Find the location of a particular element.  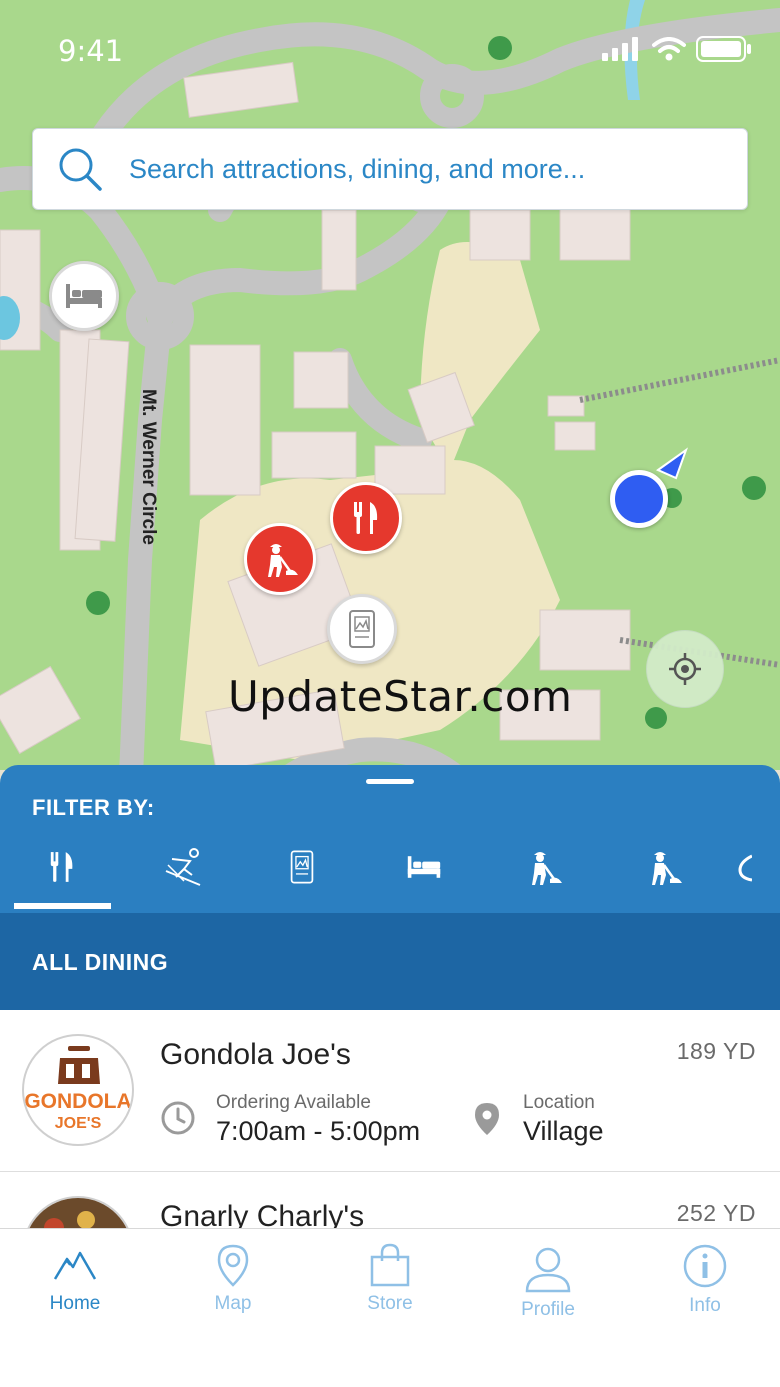

tab-info: Info is located at coordinates (705, 1288).